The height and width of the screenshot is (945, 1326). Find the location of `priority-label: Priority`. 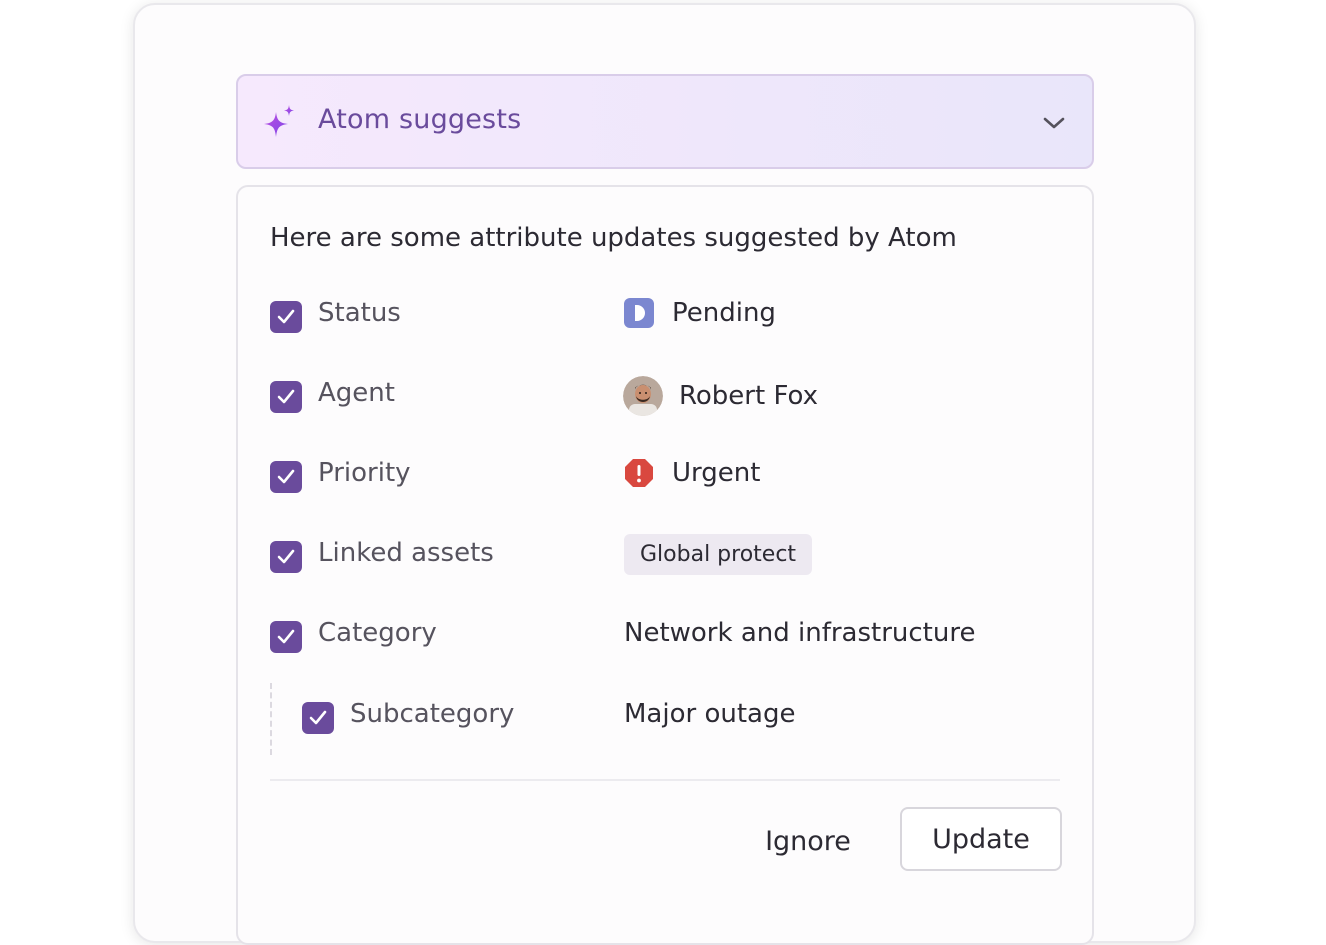

priority-label: Priority is located at coordinates (364, 473).